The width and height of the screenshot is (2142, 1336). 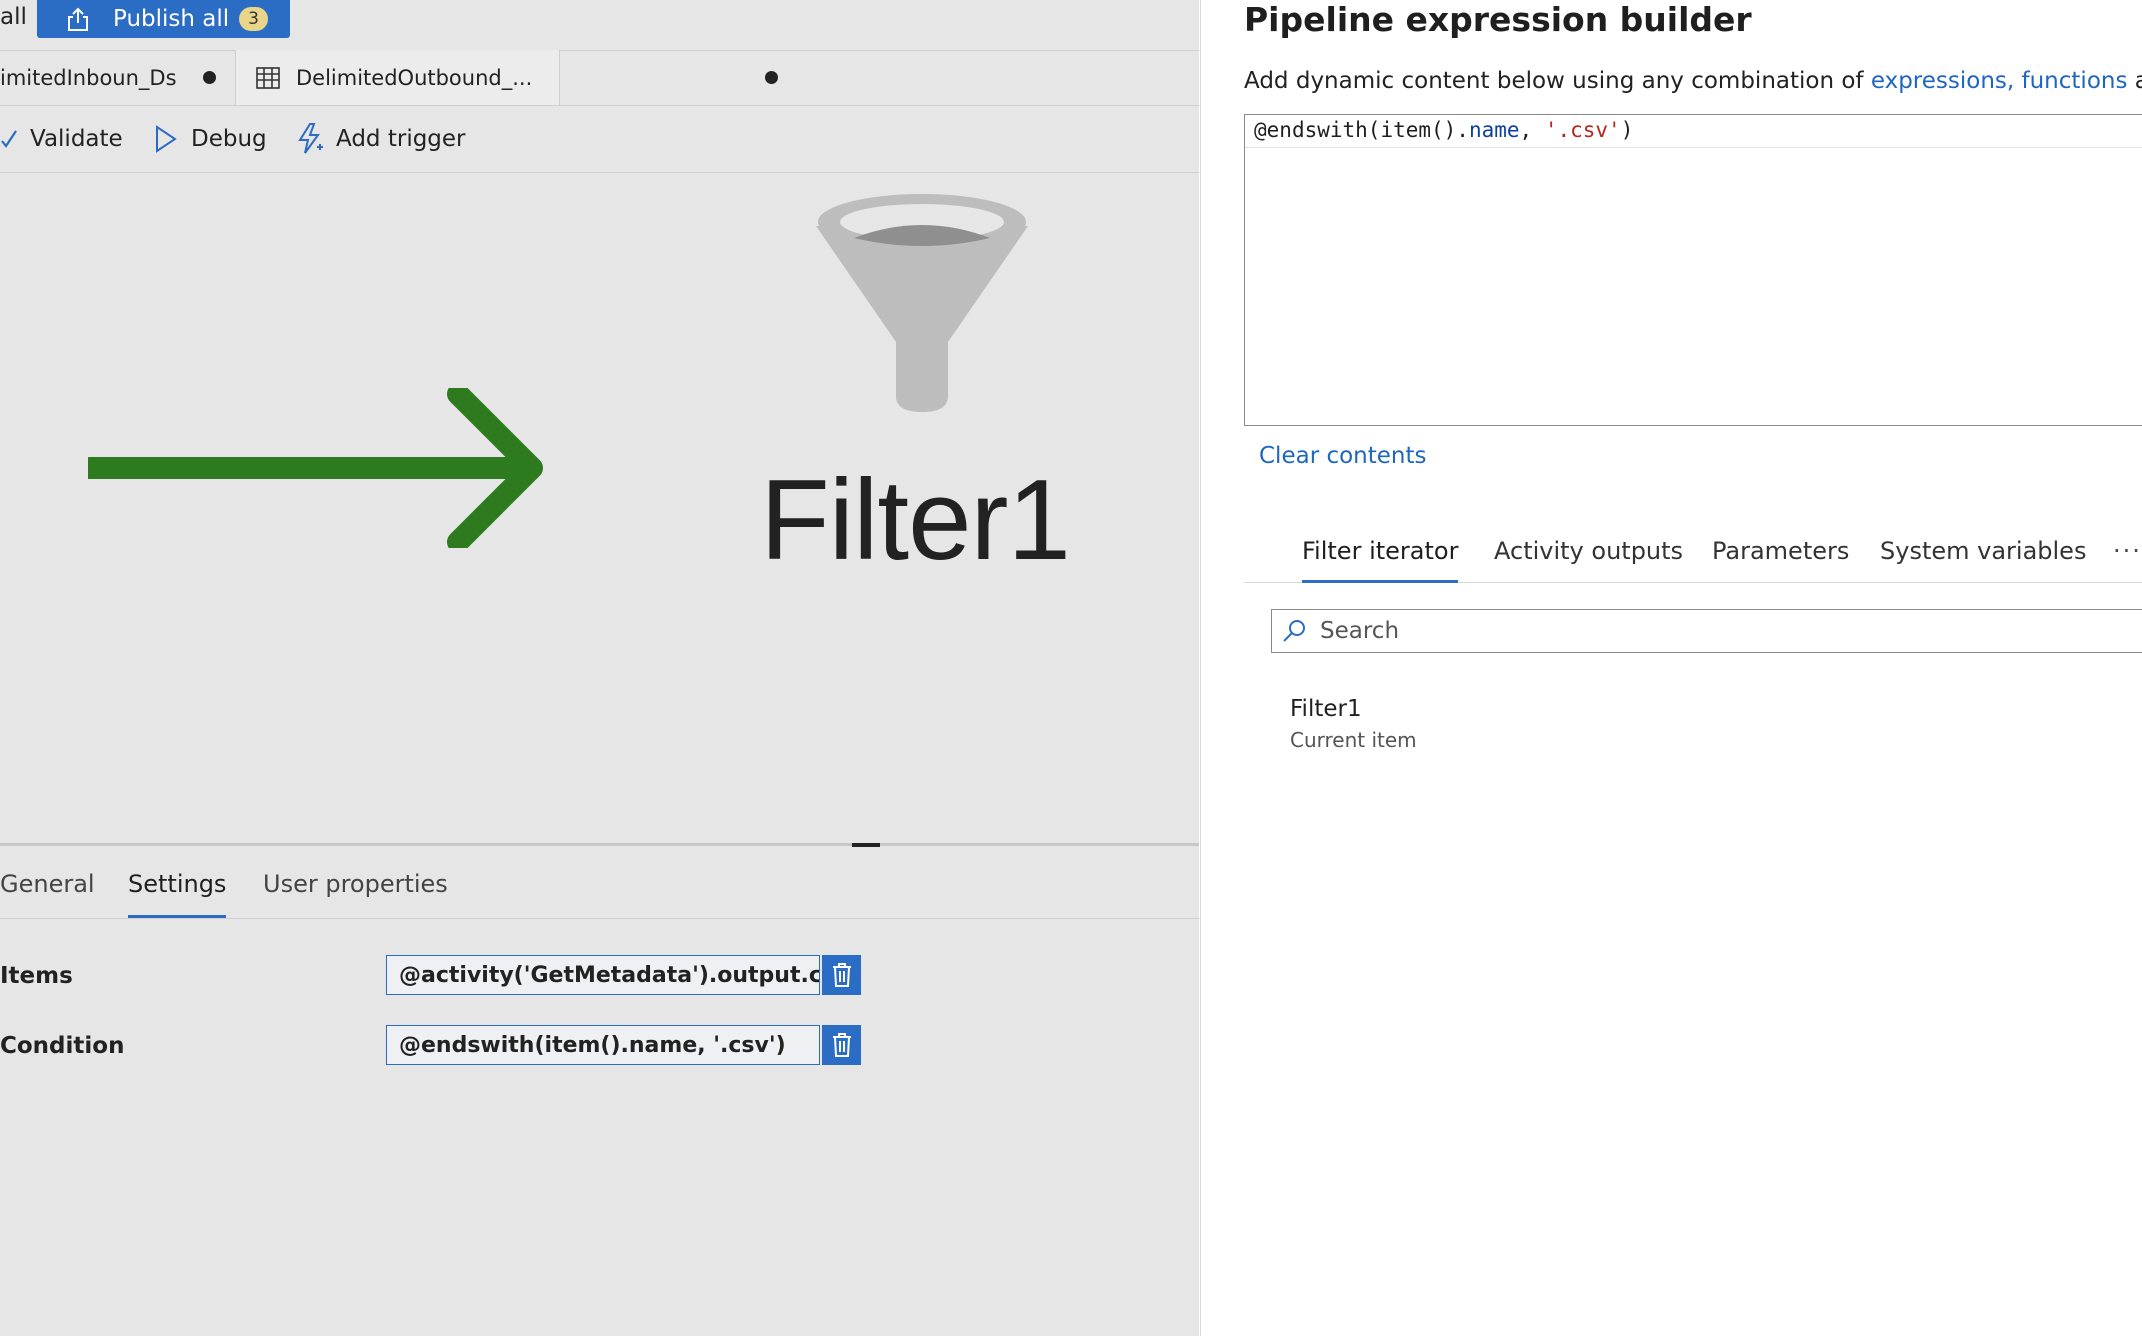 What do you see at coordinates (599, 25) in the screenshot?
I see `top-command-bar: all Publish all 3` at bounding box center [599, 25].